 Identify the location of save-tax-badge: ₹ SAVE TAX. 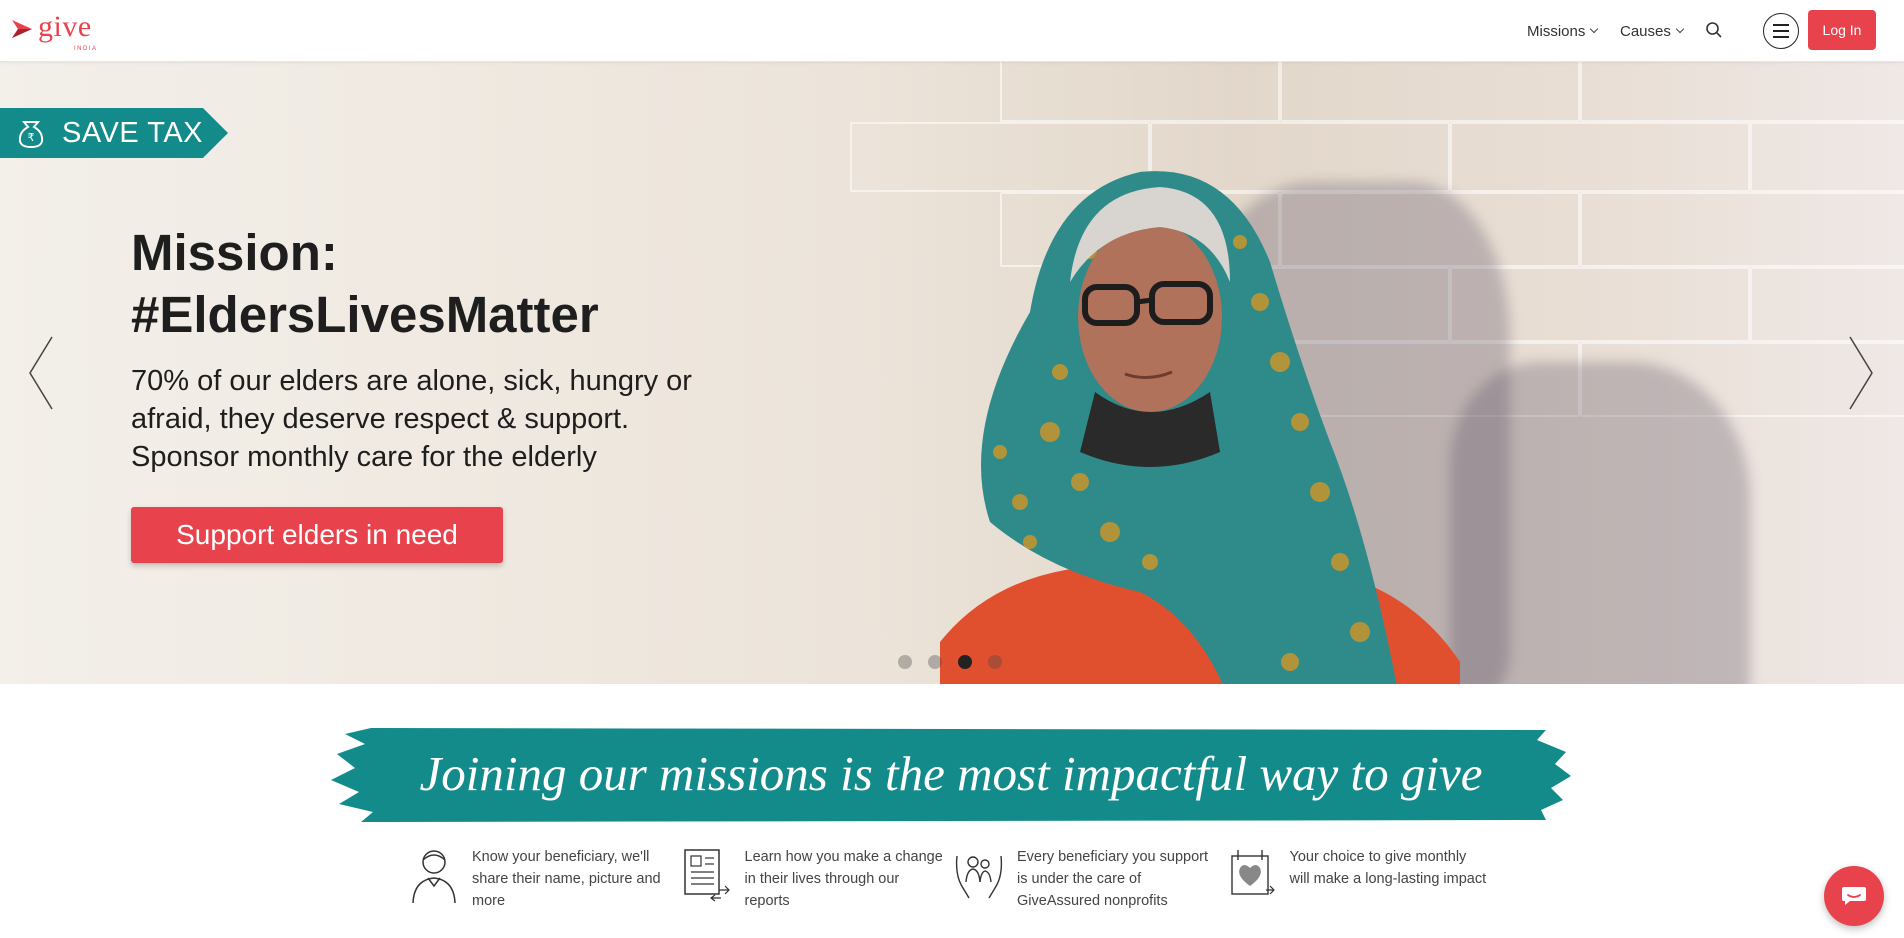
(114, 133).